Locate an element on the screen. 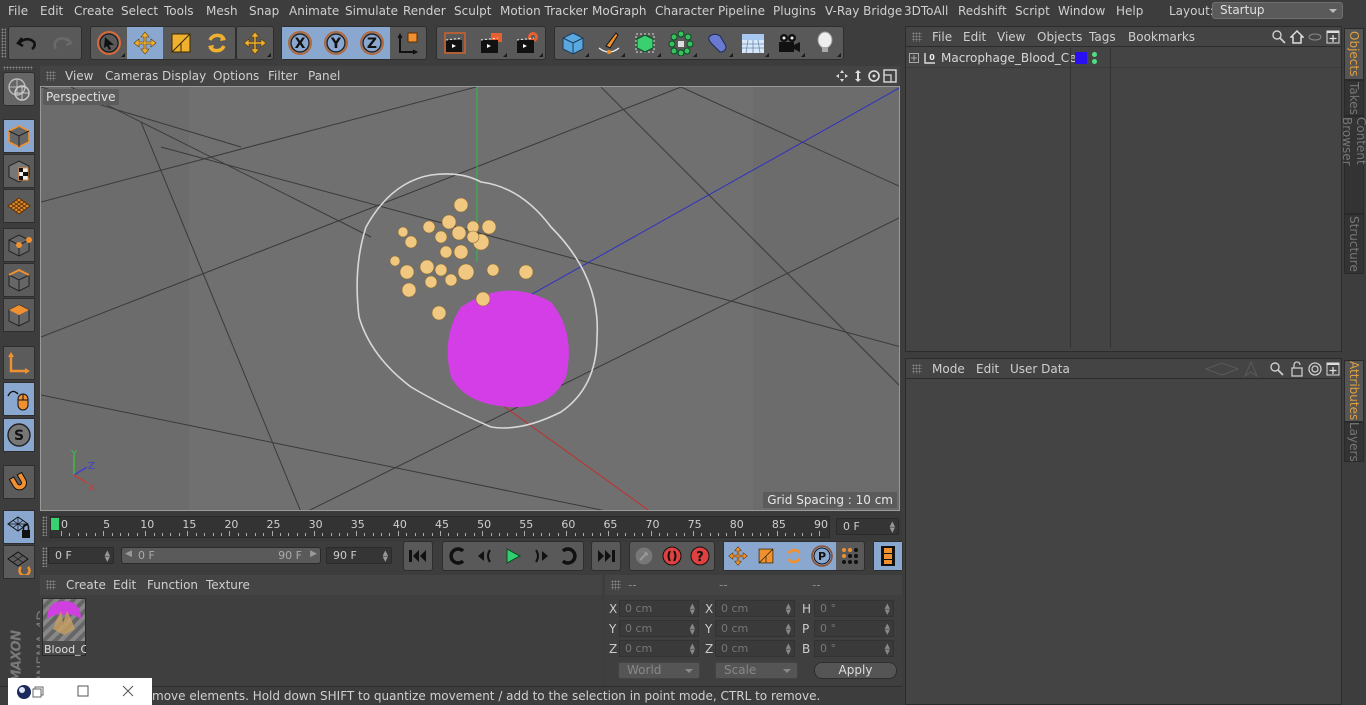 Image resolution: width=1366 pixels, height=705 pixels. parameter-key-button: P is located at coordinates (822, 556).